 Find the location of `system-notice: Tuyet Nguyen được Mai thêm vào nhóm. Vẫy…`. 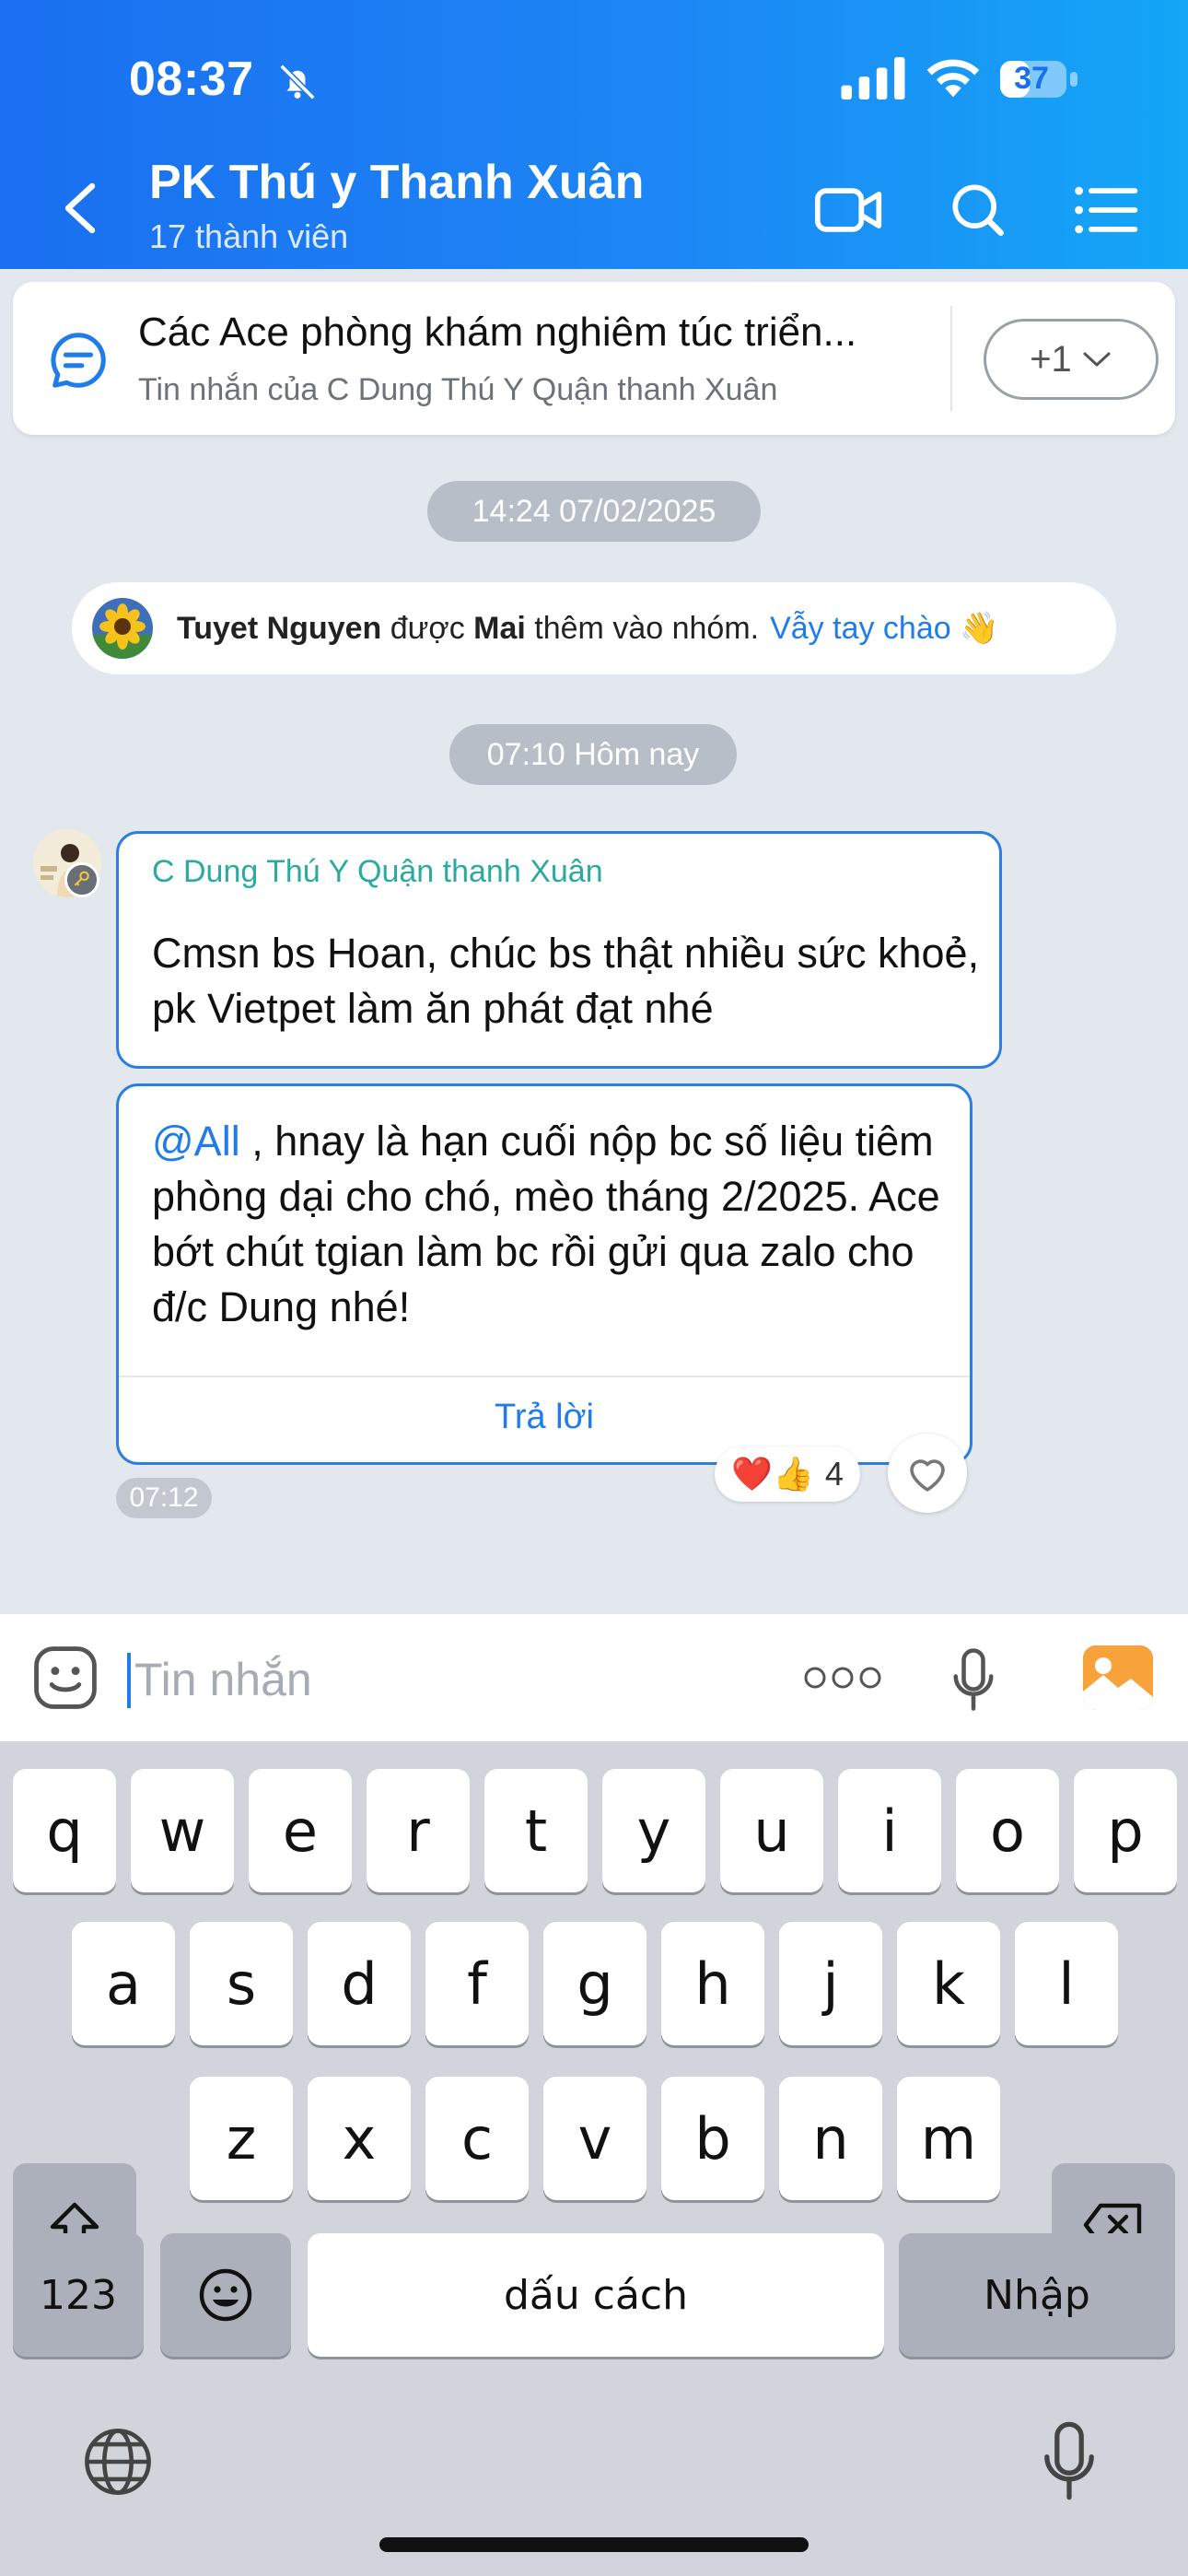

system-notice: Tuyet Nguyen được Mai thêm vào nhóm. Vẫy… is located at coordinates (594, 628).